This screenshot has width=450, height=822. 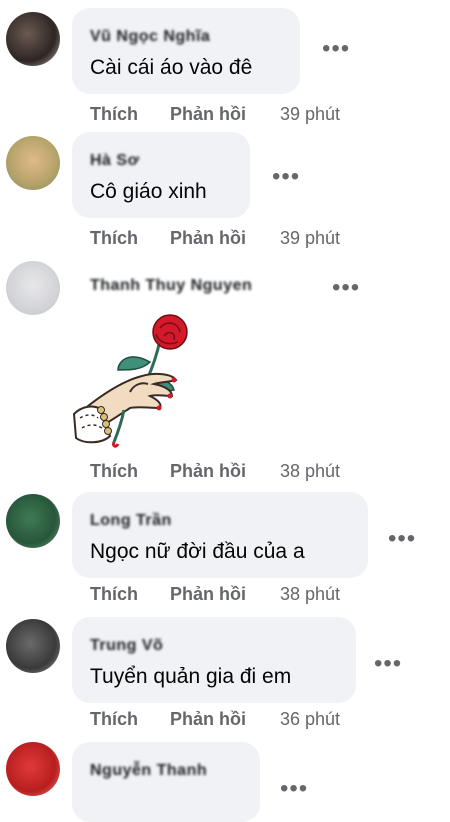 I want to click on comment-author: Nguyễn Thanh, so click(x=148, y=771).